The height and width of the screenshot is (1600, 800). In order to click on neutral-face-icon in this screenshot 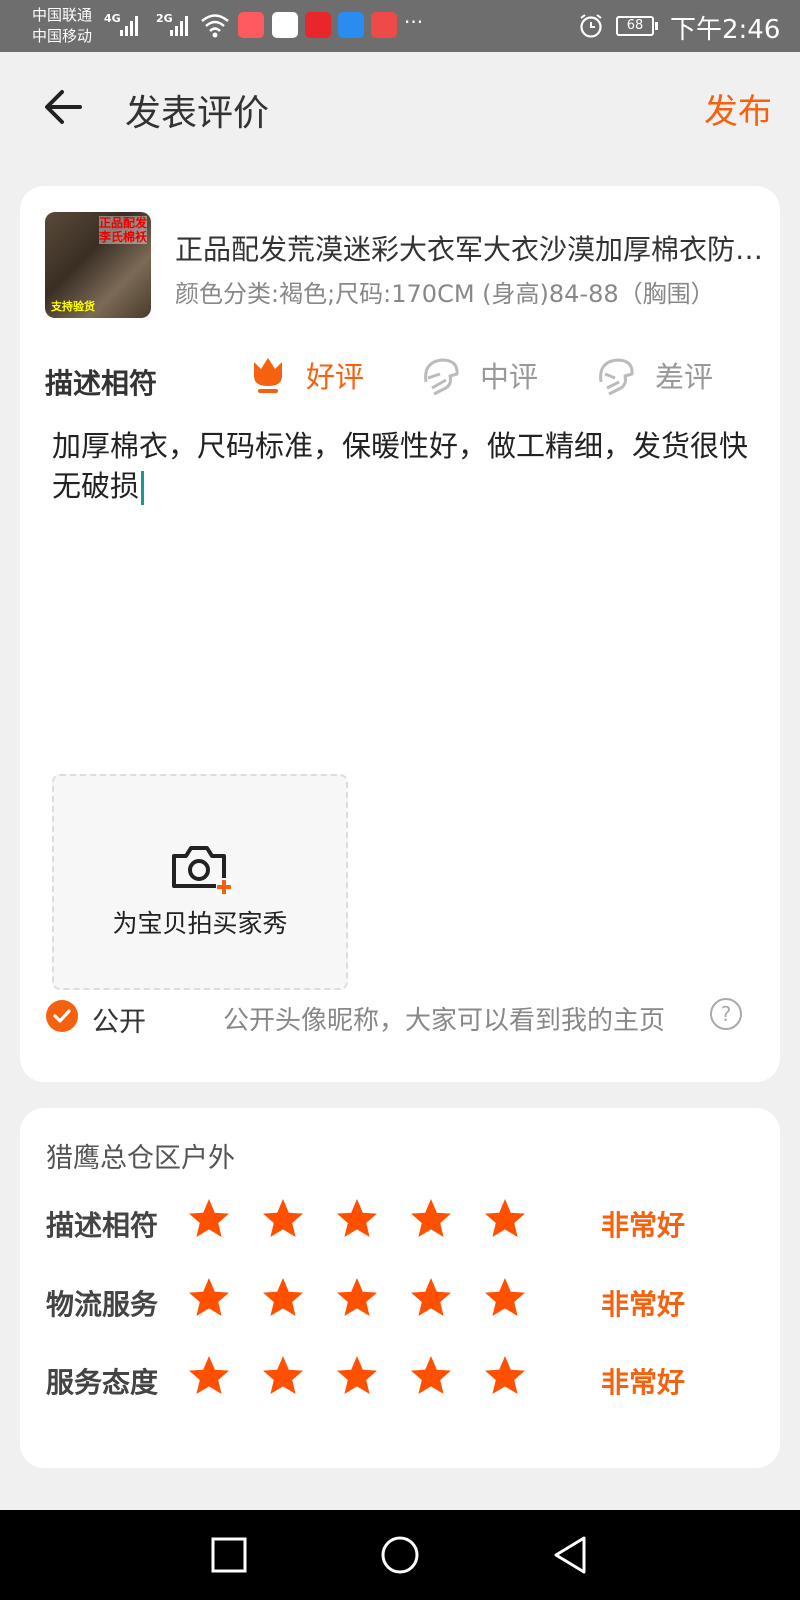, I will do `click(441, 377)`.